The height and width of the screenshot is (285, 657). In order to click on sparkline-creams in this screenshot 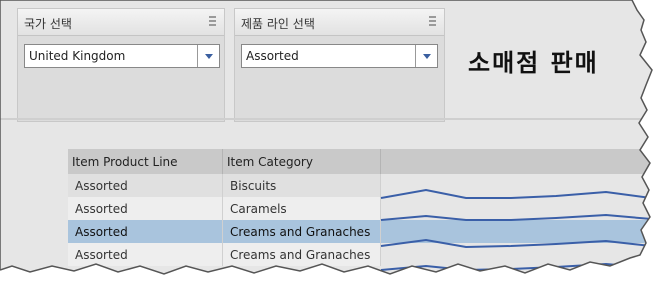, I will do `click(516, 243)`.